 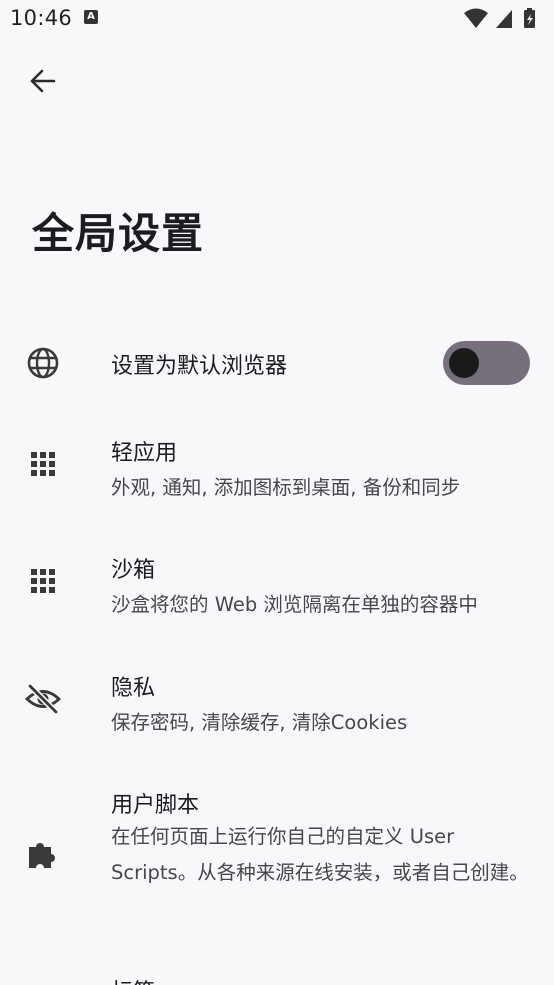 I want to click on setting-title: 标签, so click(x=133, y=979).